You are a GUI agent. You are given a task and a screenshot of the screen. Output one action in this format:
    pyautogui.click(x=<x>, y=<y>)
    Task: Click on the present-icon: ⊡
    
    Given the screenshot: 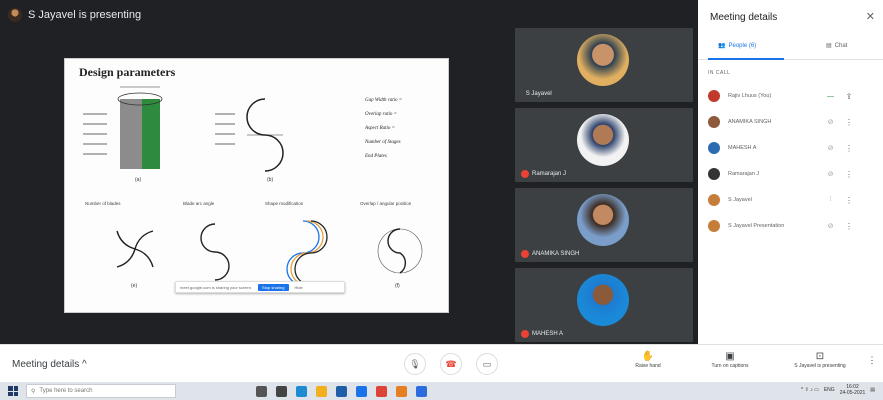 What is the action you would take?
    pyautogui.click(x=820, y=356)
    